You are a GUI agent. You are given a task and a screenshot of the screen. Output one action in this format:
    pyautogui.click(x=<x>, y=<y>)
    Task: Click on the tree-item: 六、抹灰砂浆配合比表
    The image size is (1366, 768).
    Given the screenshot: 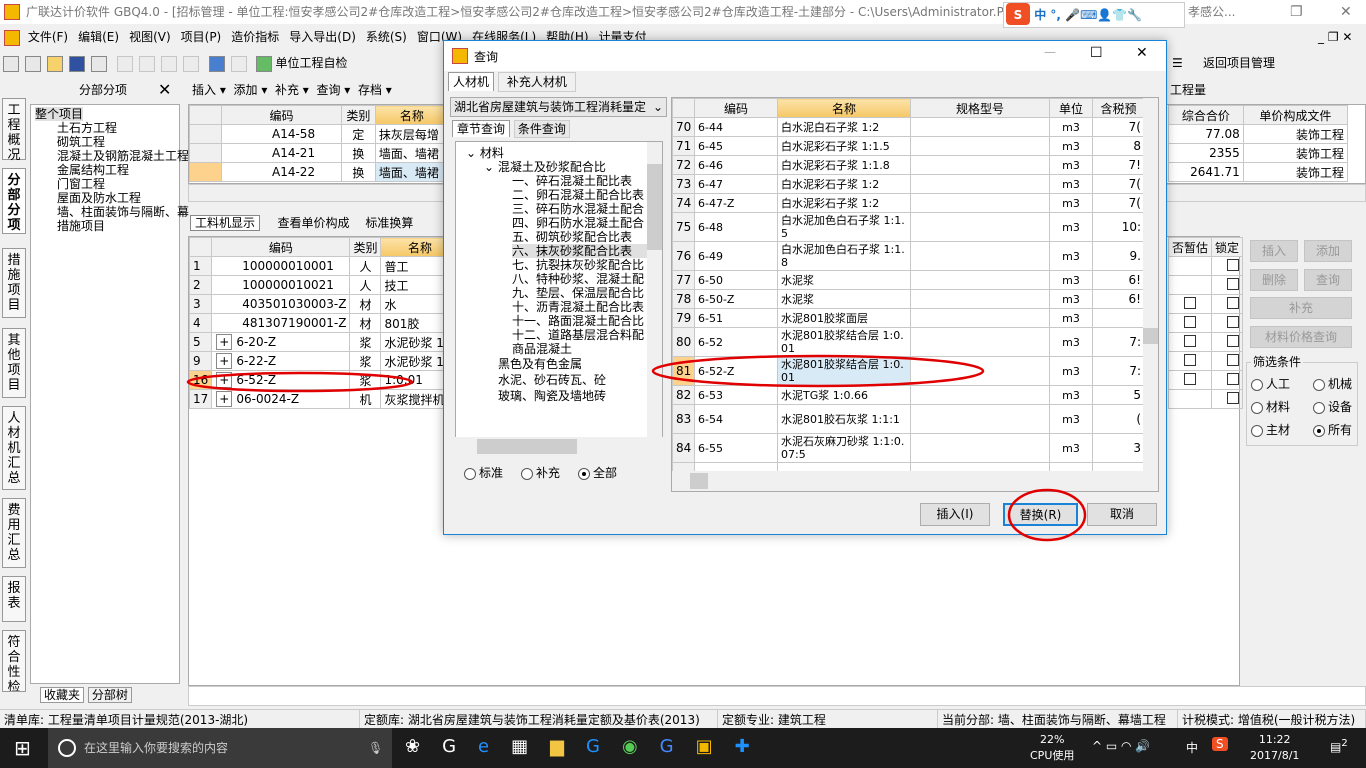 What is the action you would take?
    pyautogui.click(x=587, y=251)
    